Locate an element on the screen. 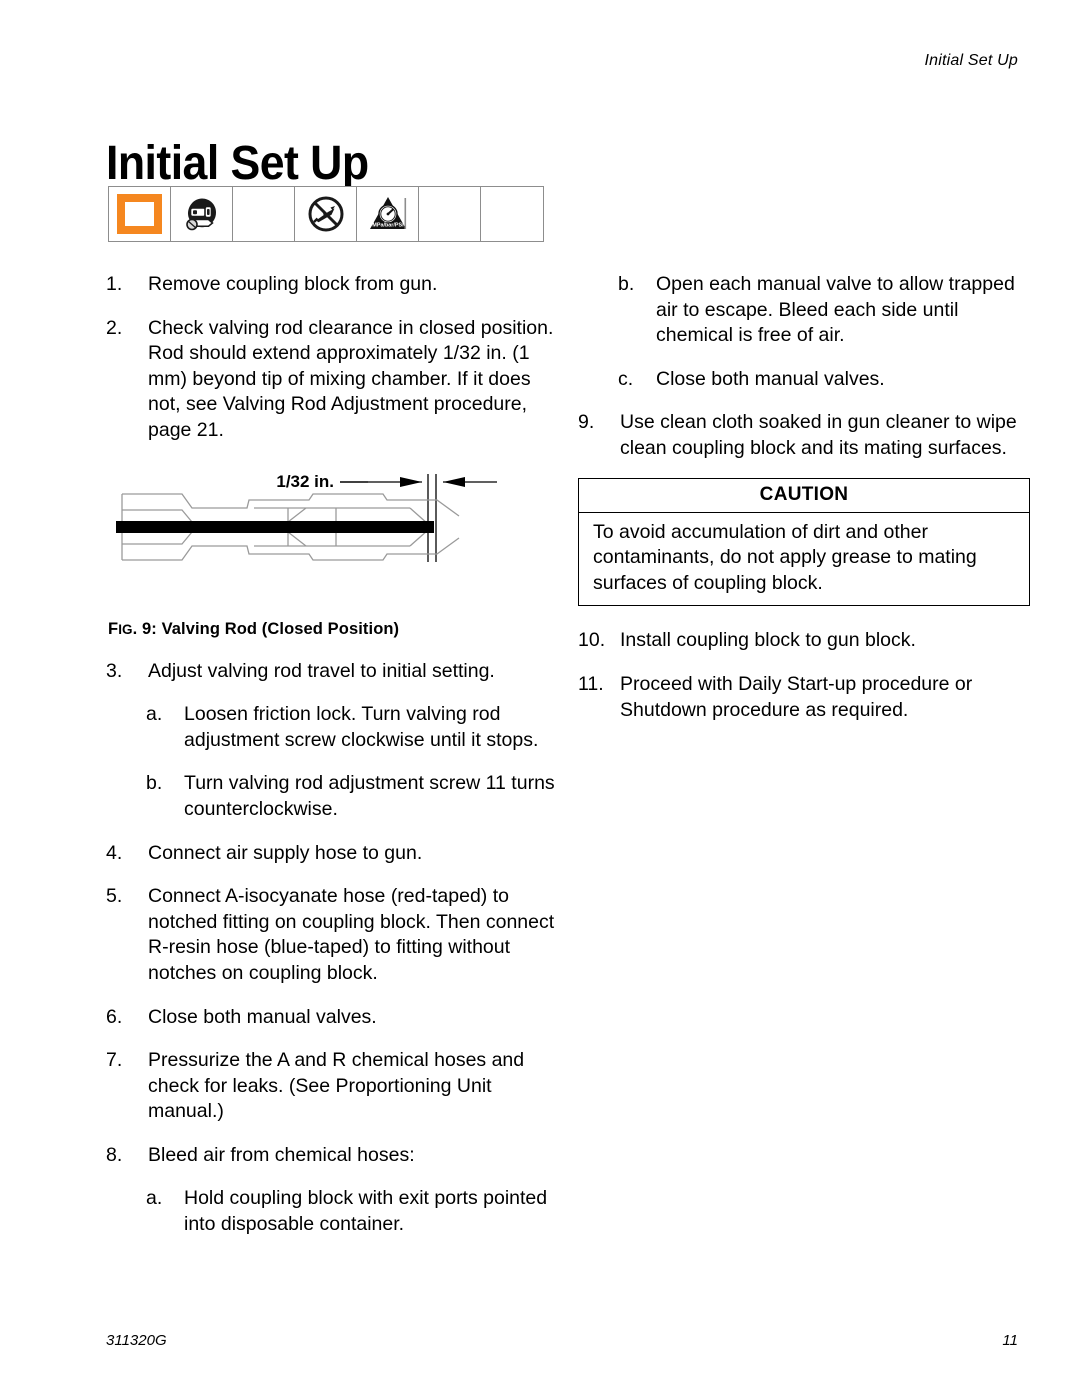 This screenshot has width=1080, height=1397. valving-rod-shaft is located at coordinates (275, 526).